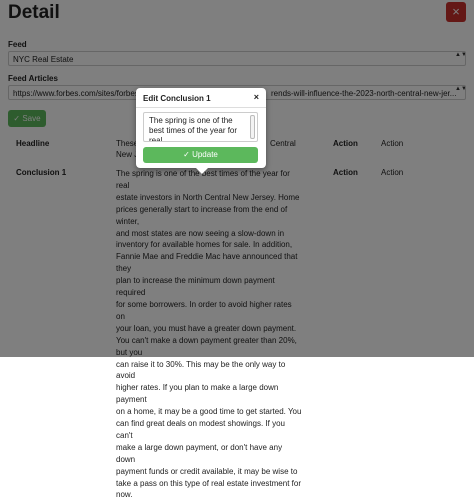 The width and height of the screenshot is (474, 501). I want to click on popover-caret, so click(202, 171).